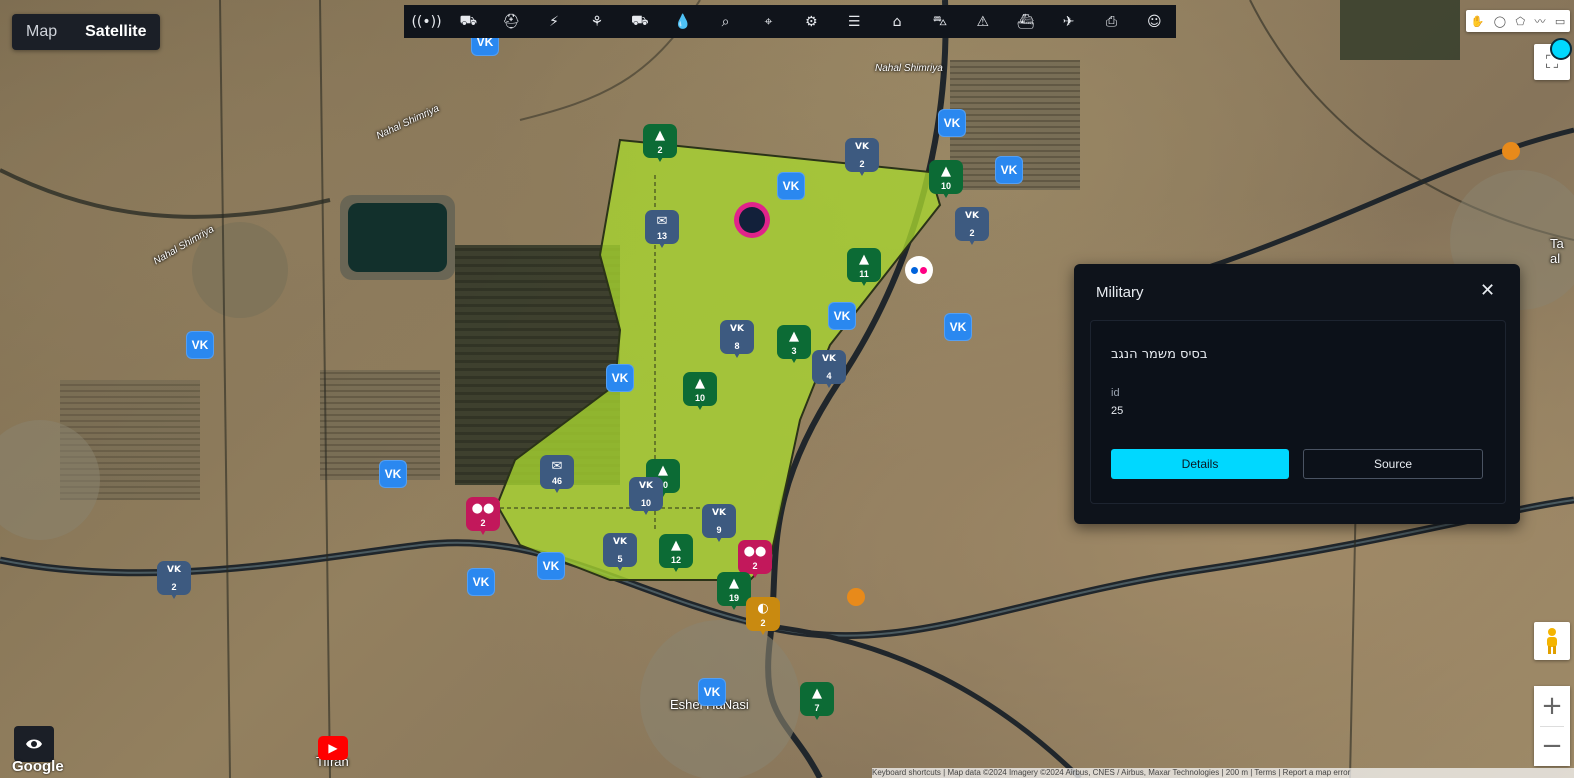 The width and height of the screenshot is (1574, 778). I want to click on map-button: Map, so click(41, 32).